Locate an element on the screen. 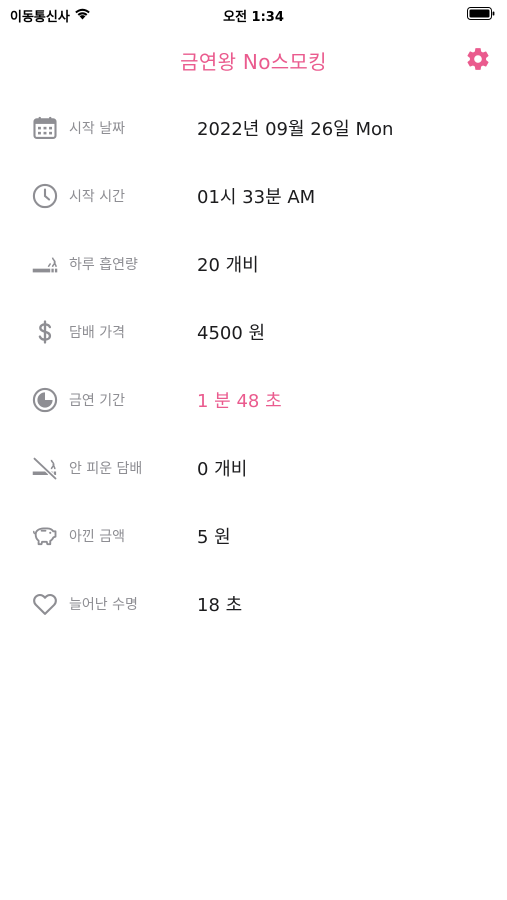 This screenshot has height=900, width=507. status-time: 오전 1:34 is located at coordinates (253, 17).